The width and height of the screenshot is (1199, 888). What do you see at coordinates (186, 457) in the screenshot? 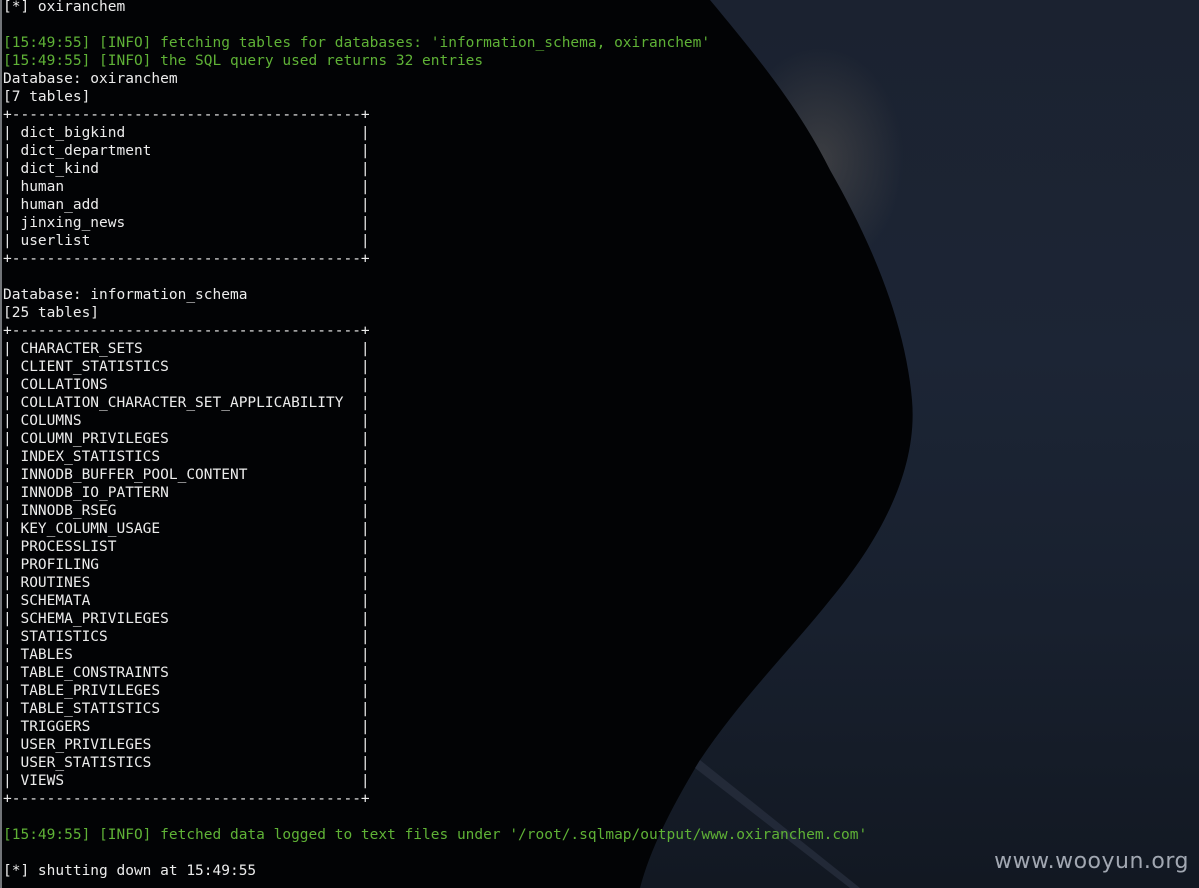
I see `terminal-line: | INDEX_STATISTICS |` at bounding box center [186, 457].